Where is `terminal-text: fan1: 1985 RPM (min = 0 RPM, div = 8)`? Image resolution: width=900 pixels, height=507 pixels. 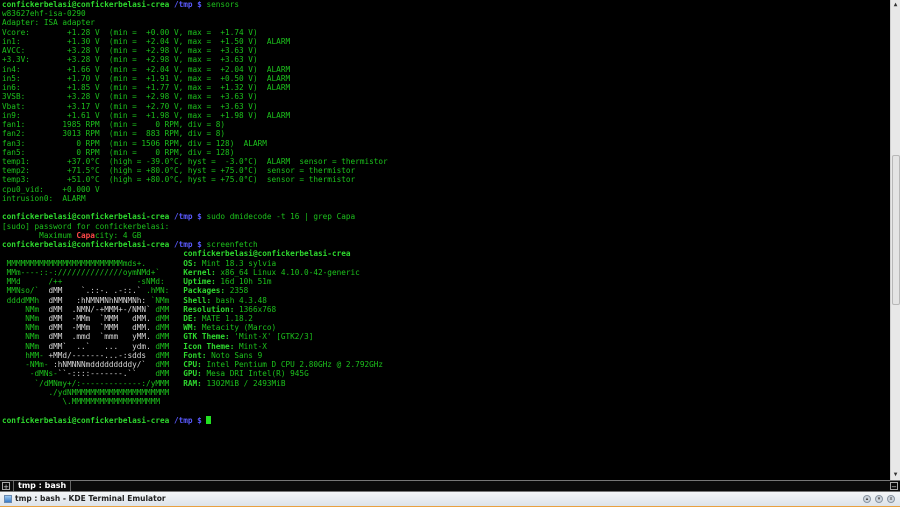 terminal-text: fan1: 1985 RPM (min = 0 RPM, div = 8) is located at coordinates (114, 125).